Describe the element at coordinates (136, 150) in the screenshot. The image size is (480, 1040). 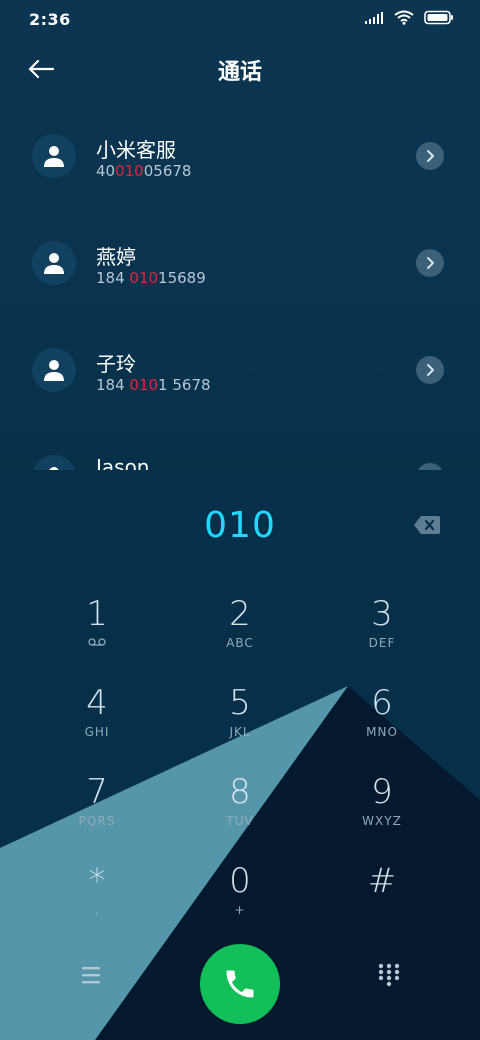
I see `contact-name: 小米客服` at that location.